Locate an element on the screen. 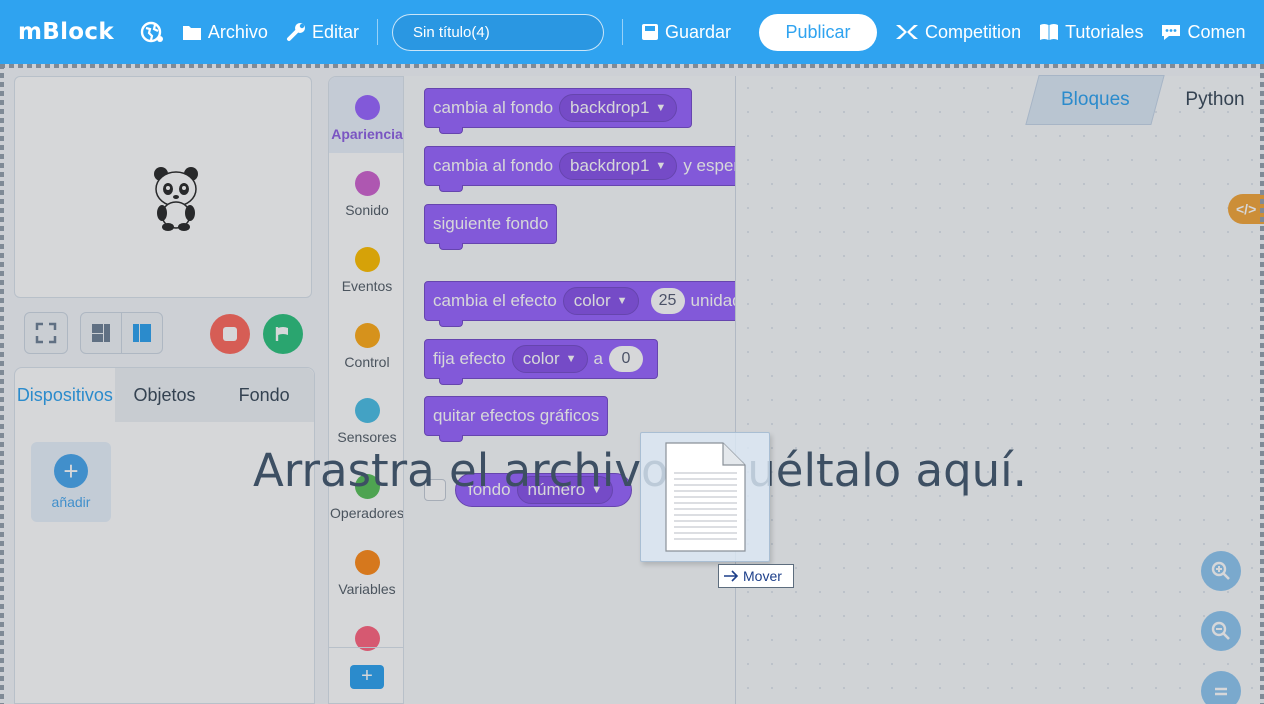  publish-button: Publicar is located at coordinates (818, 32).